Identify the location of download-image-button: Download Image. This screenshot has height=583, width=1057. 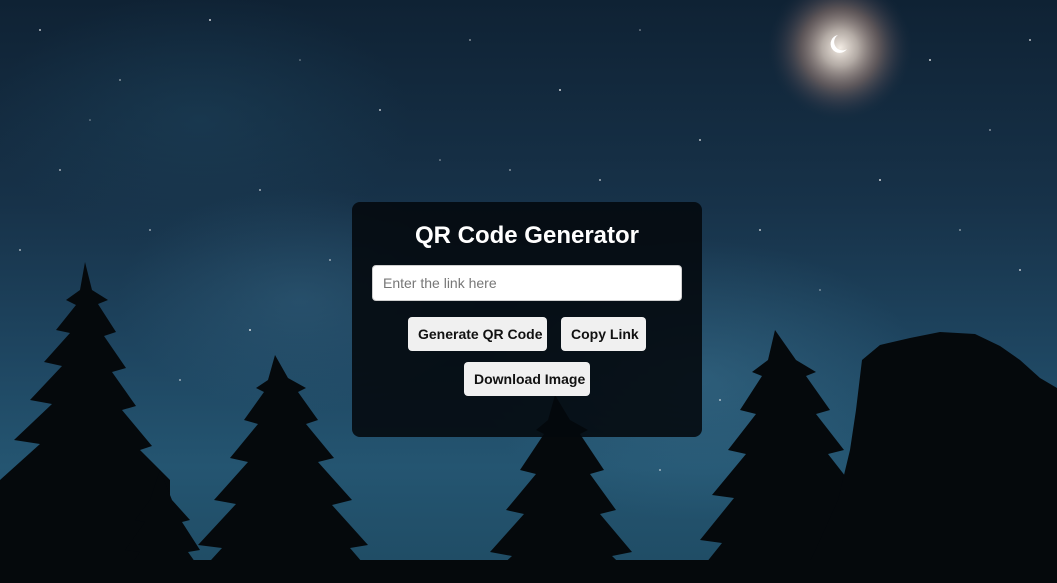
(527, 379).